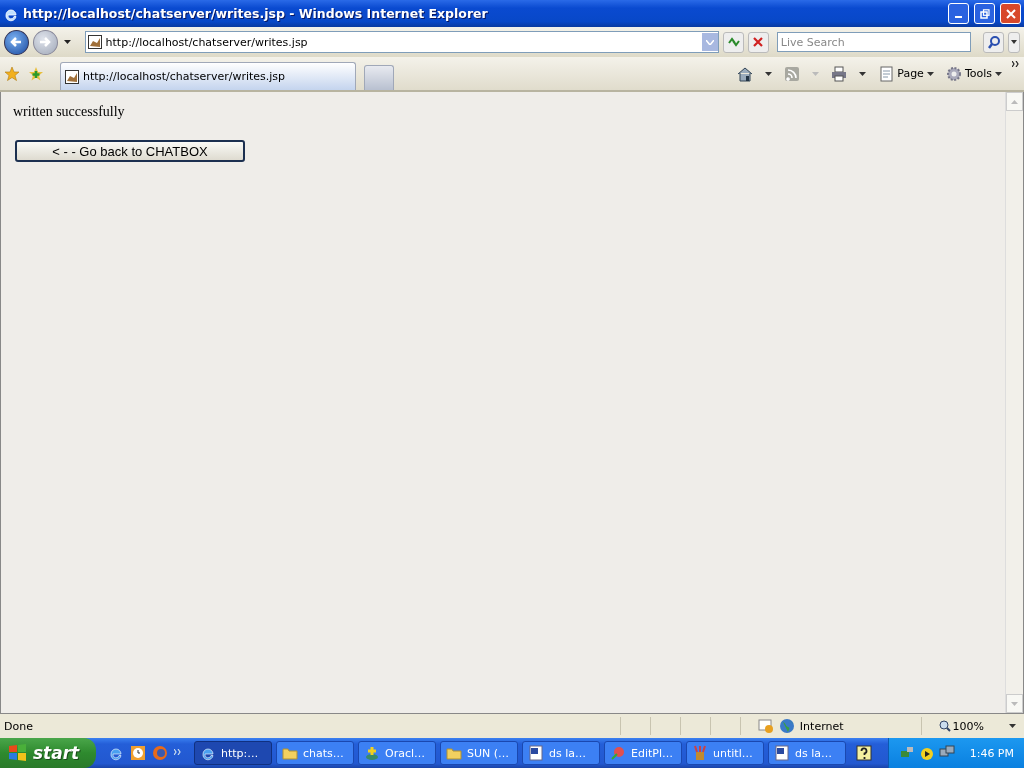 This screenshot has width=1024, height=768. Describe the element at coordinates (69, 112) in the screenshot. I see `status-message: written successfully` at that location.